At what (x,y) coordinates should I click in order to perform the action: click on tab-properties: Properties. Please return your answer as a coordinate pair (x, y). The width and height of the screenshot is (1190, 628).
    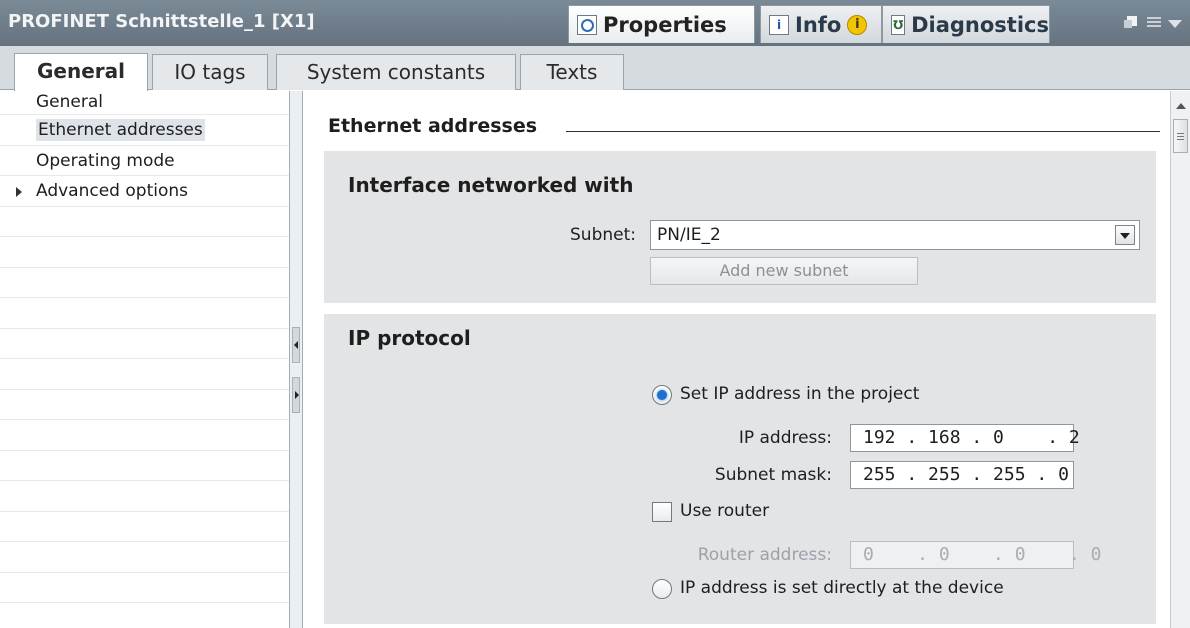
    Looking at the image, I should click on (661, 24).